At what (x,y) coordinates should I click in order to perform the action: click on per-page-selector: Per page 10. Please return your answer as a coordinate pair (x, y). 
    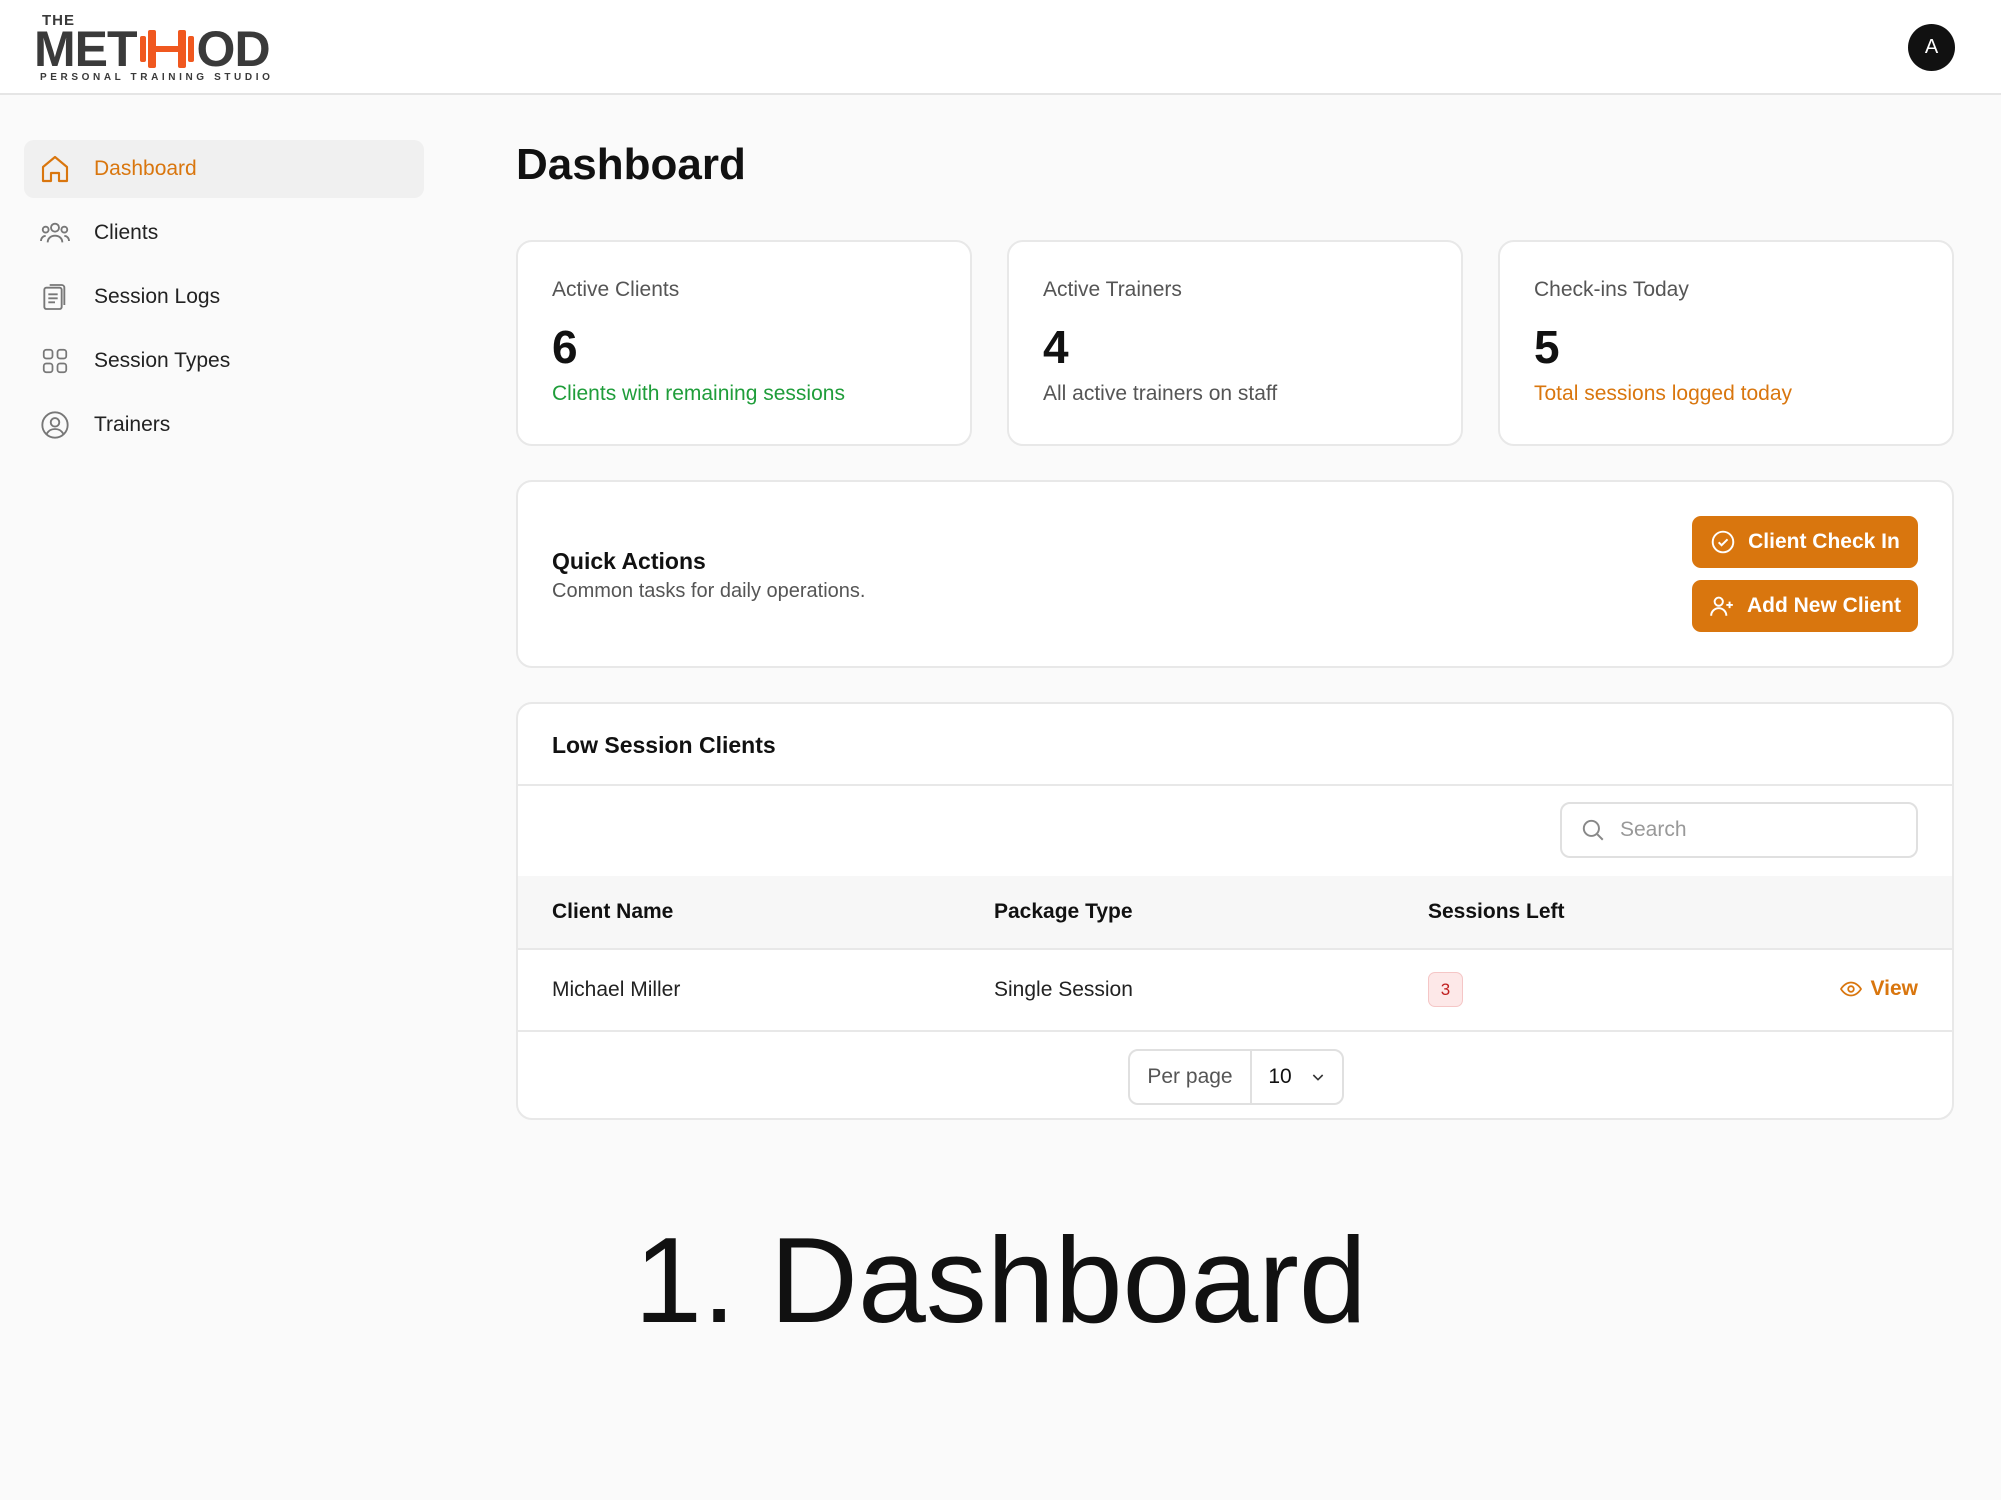
    Looking at the image, I should click on (1236, 1077).